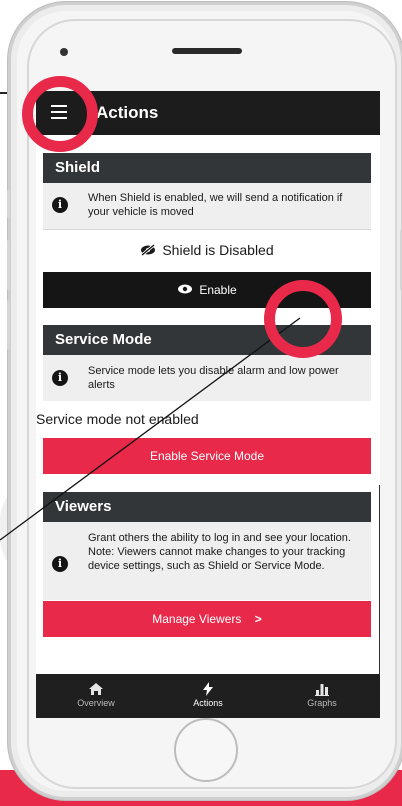  What do you see at coordinates (60, 114) in the screenshot?
I see `highlight-ring-menu` at bounding box center [60, 114].